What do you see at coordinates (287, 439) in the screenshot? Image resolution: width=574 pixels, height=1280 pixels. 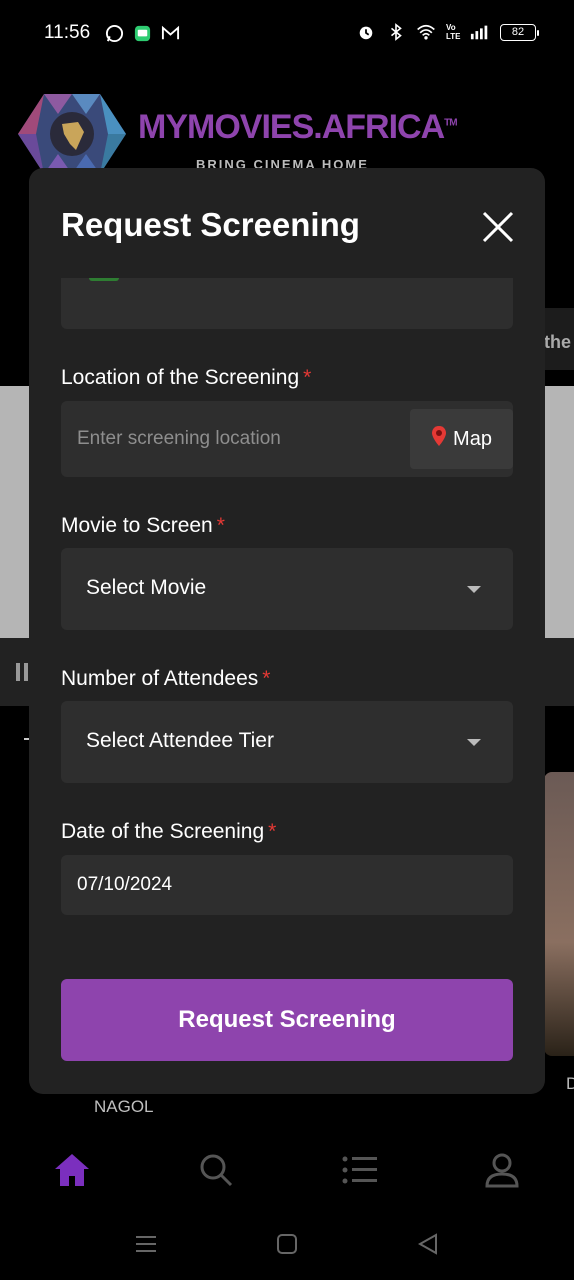 I see `location-input: Enter screening location Map` at bounding box center [287, 439].